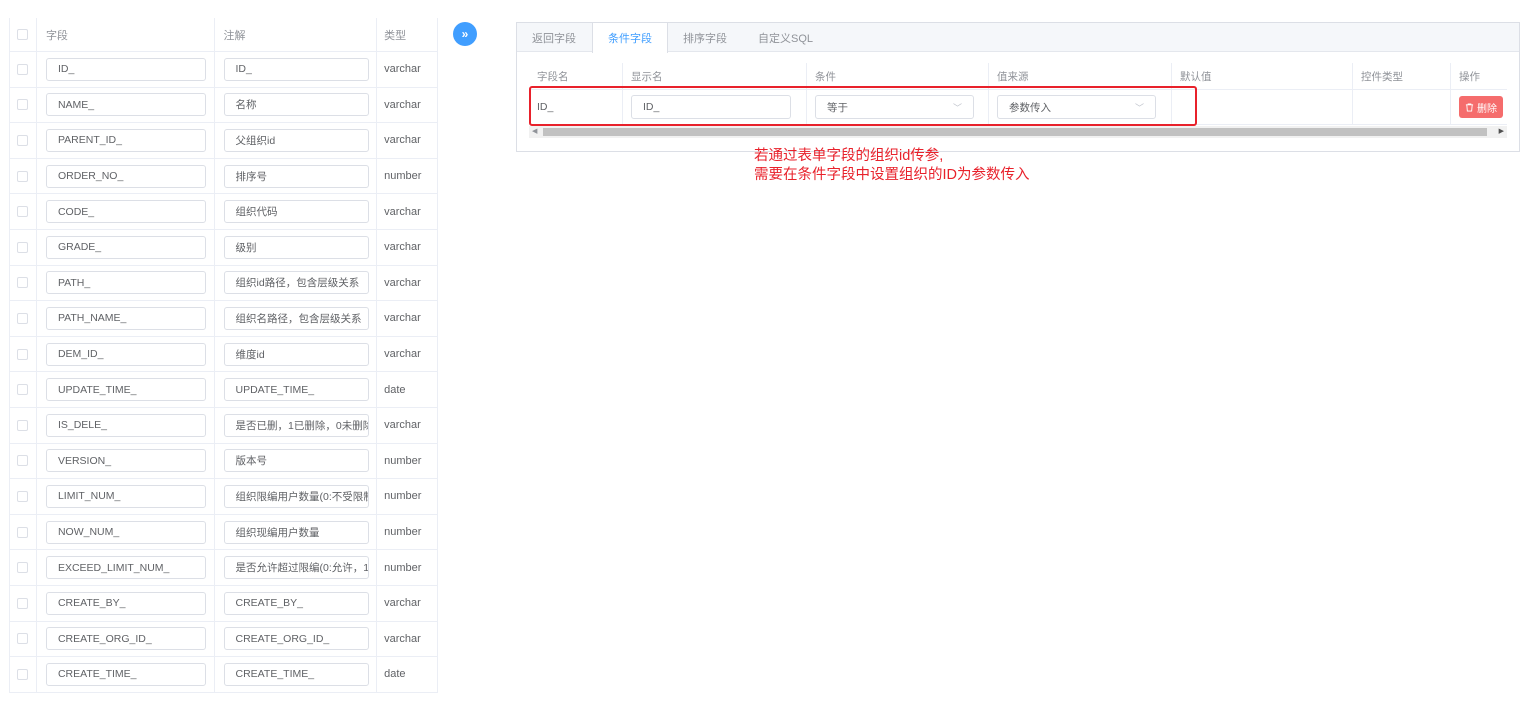 Image resolution: width=1524 pixels, height=712 pixels. I want to click on table-row: VERSION_ 版本号 number, so click(224, 461).